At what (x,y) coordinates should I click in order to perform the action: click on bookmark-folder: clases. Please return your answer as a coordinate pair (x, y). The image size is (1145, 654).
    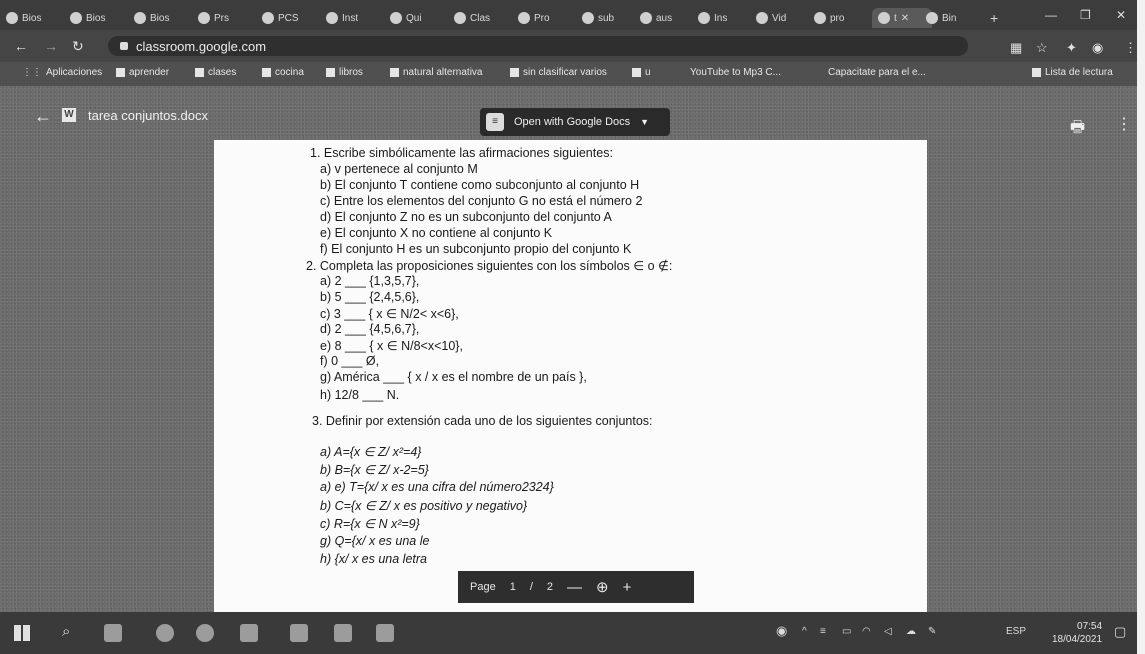
    Looking at the image, I should click on (215, 72).